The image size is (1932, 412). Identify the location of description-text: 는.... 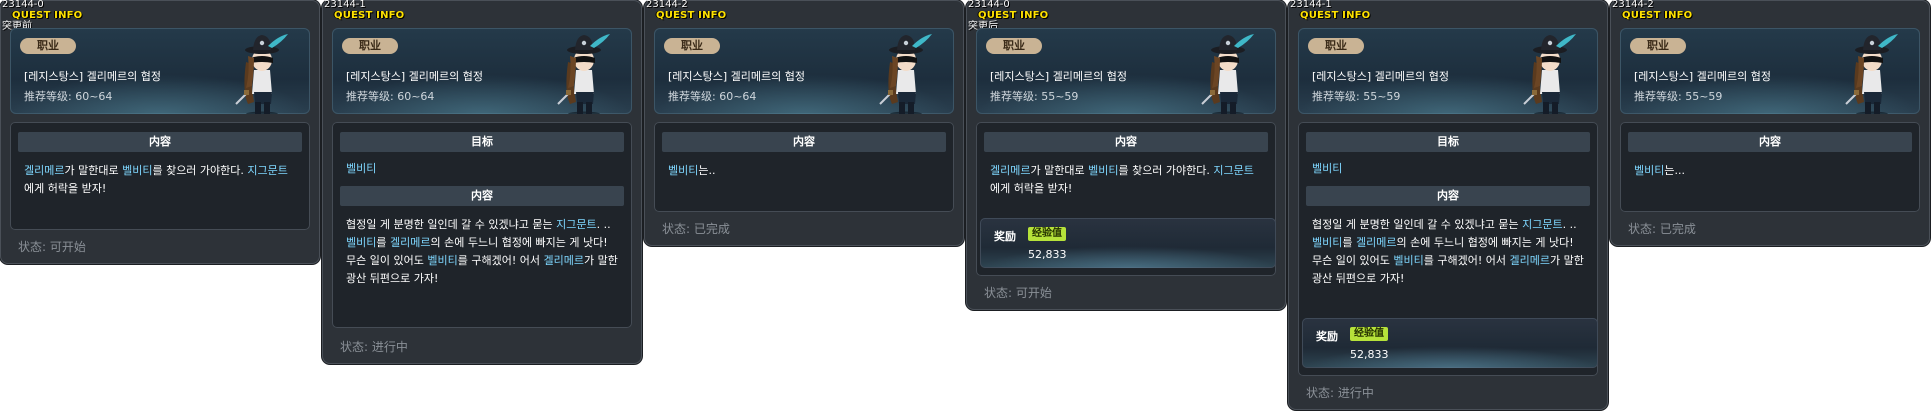
(1674, 170).